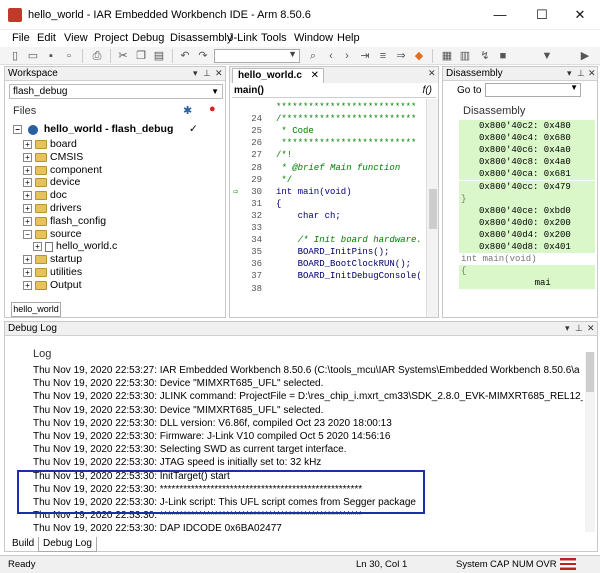 This screenshot has width=600, height=573. I want to click on code-line: 29 */, so click(328, 180).